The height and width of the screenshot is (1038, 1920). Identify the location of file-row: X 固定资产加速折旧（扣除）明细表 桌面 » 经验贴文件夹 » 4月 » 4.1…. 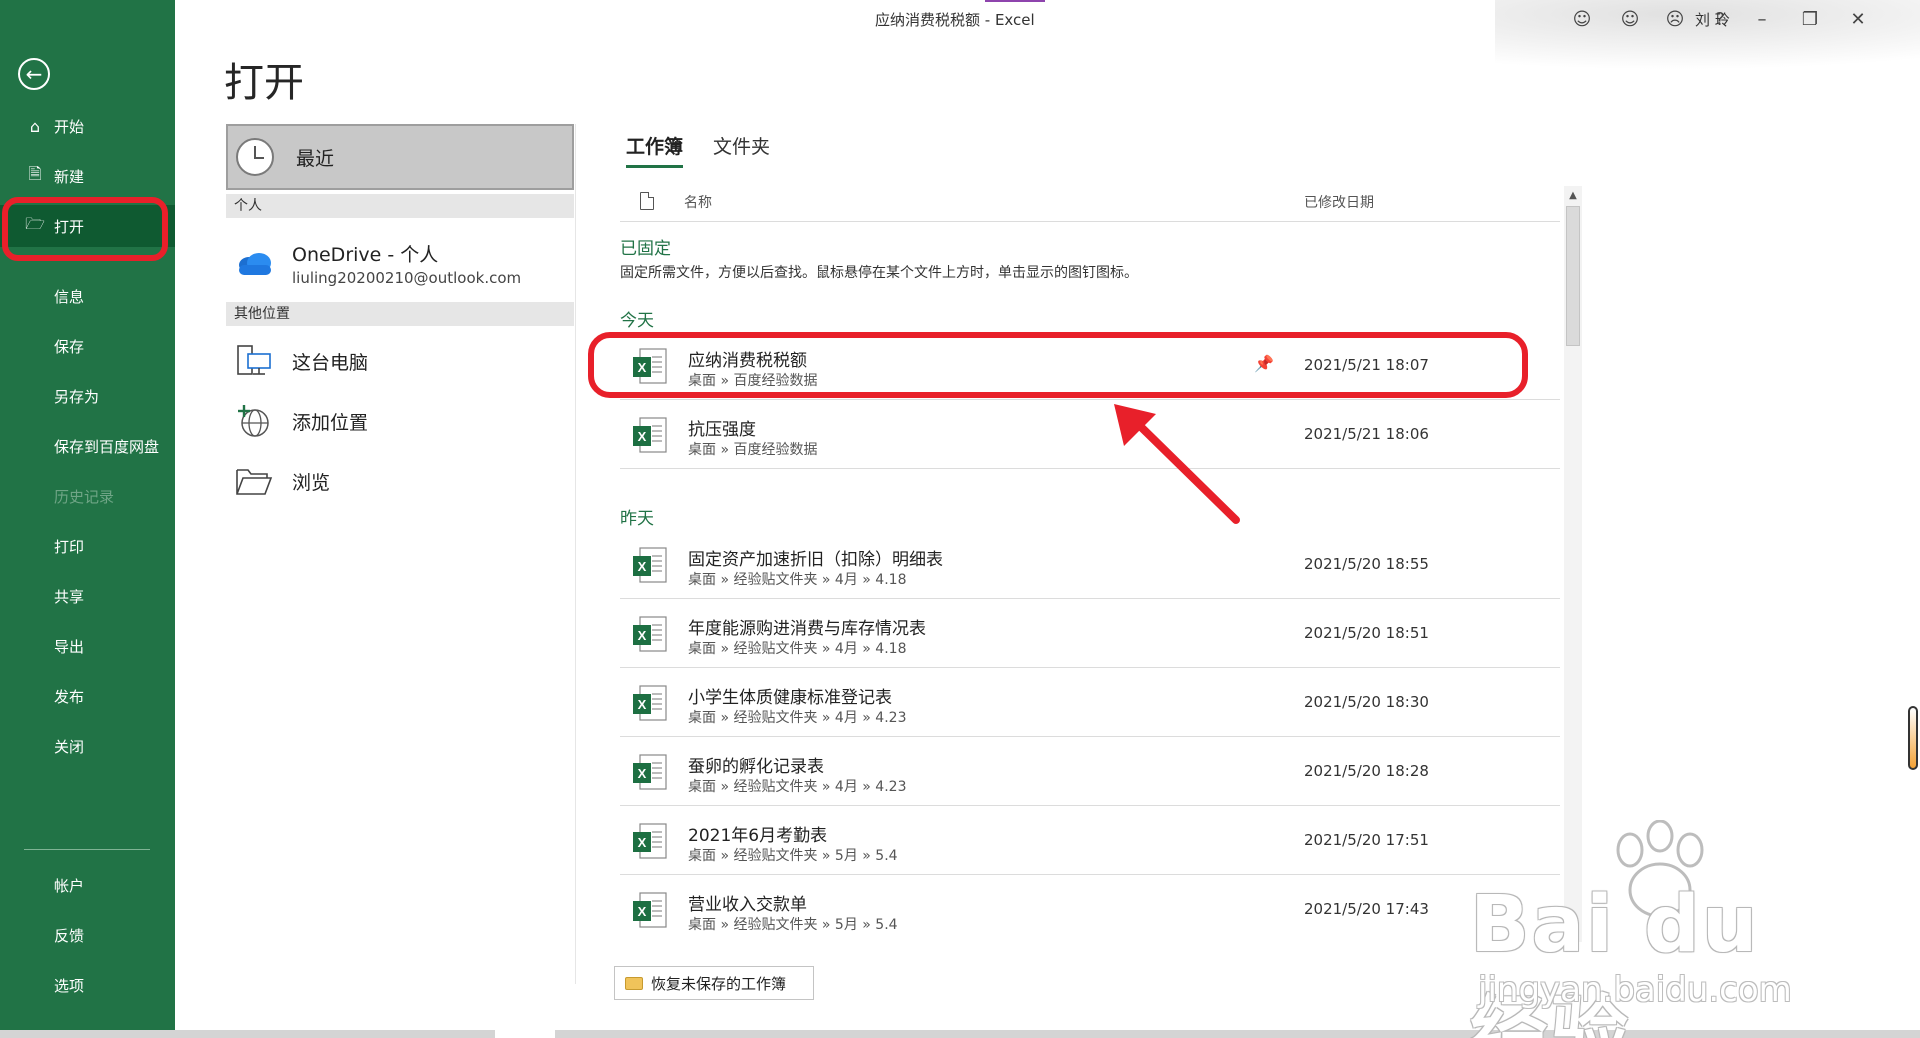
(1090, 565).